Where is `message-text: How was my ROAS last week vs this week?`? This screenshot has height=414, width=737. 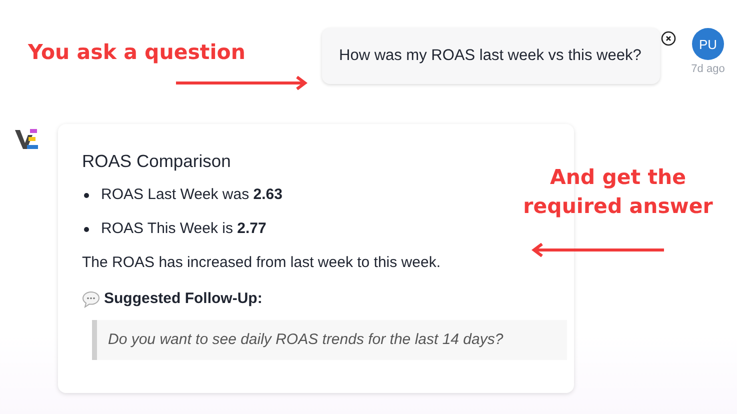 message-text: How was my ROAS last week vs this week? is located at coordinates (490, 56).